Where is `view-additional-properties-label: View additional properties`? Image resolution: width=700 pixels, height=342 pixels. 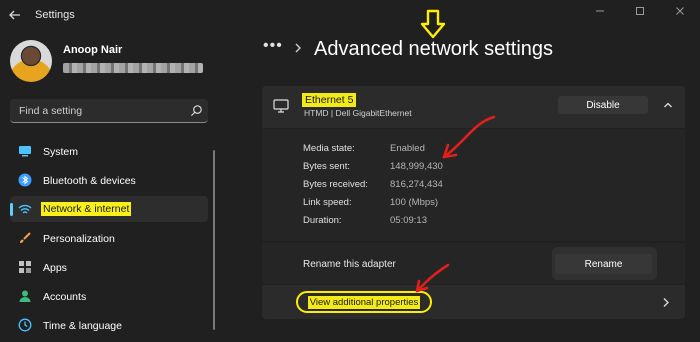
view-additional-properties-label: View additional properties is located at coordinates (364, 302).